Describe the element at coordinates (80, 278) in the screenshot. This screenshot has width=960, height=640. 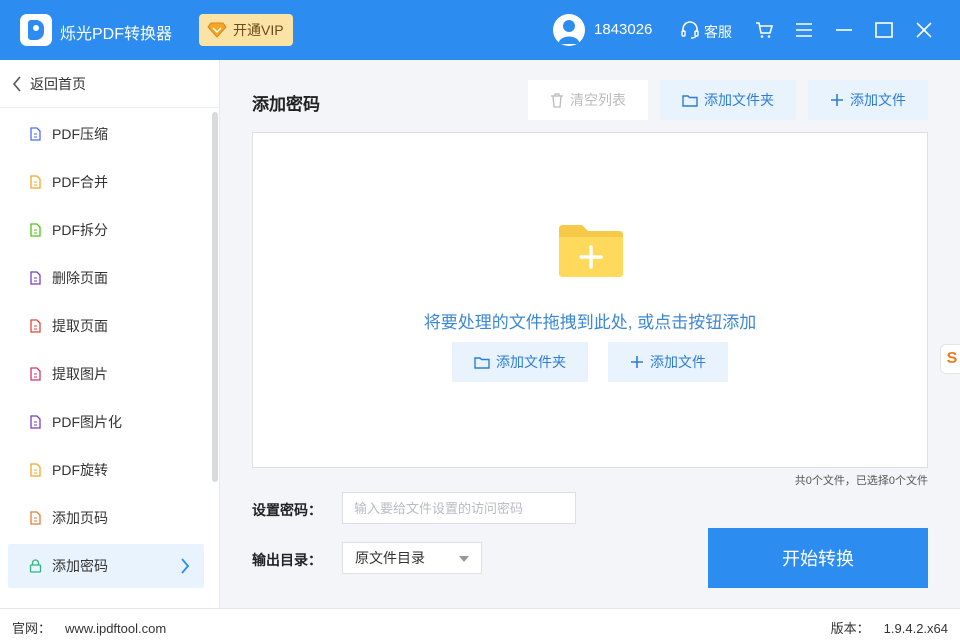
I see `sidebar-item-label: 删除页面` at that location.